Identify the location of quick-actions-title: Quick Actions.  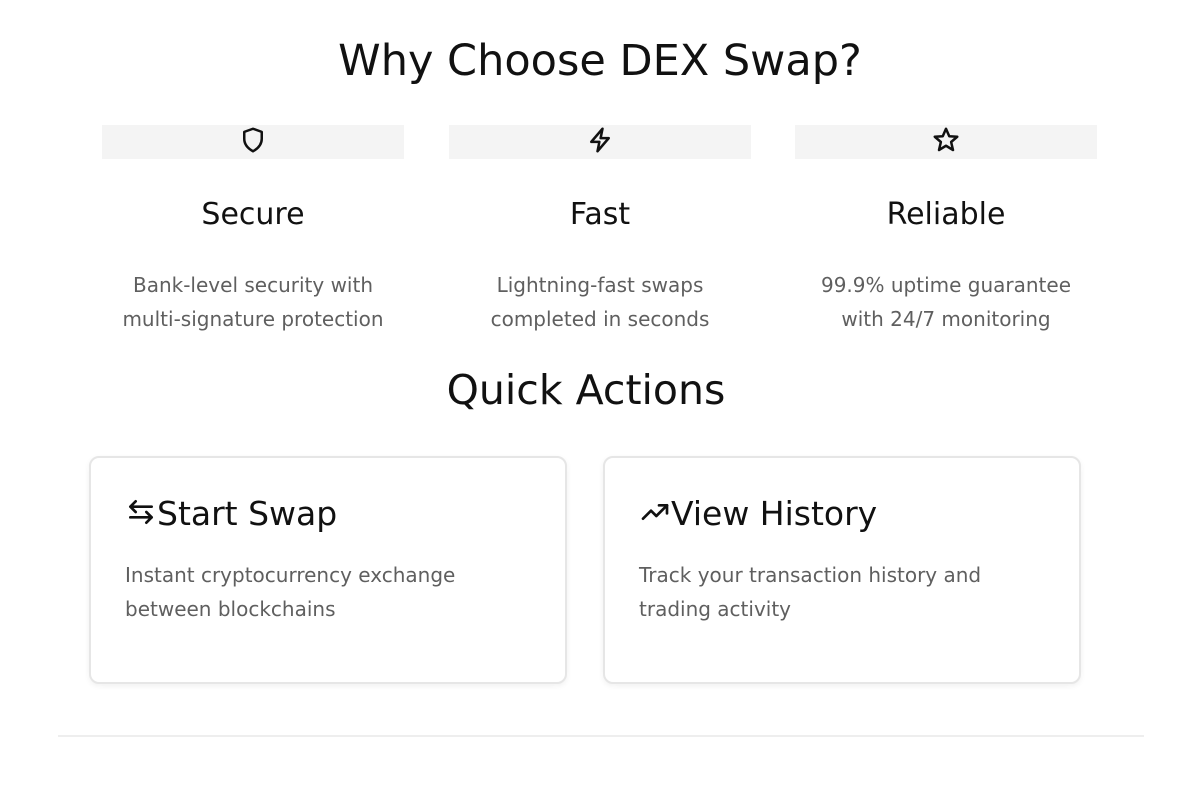
(586, 390).